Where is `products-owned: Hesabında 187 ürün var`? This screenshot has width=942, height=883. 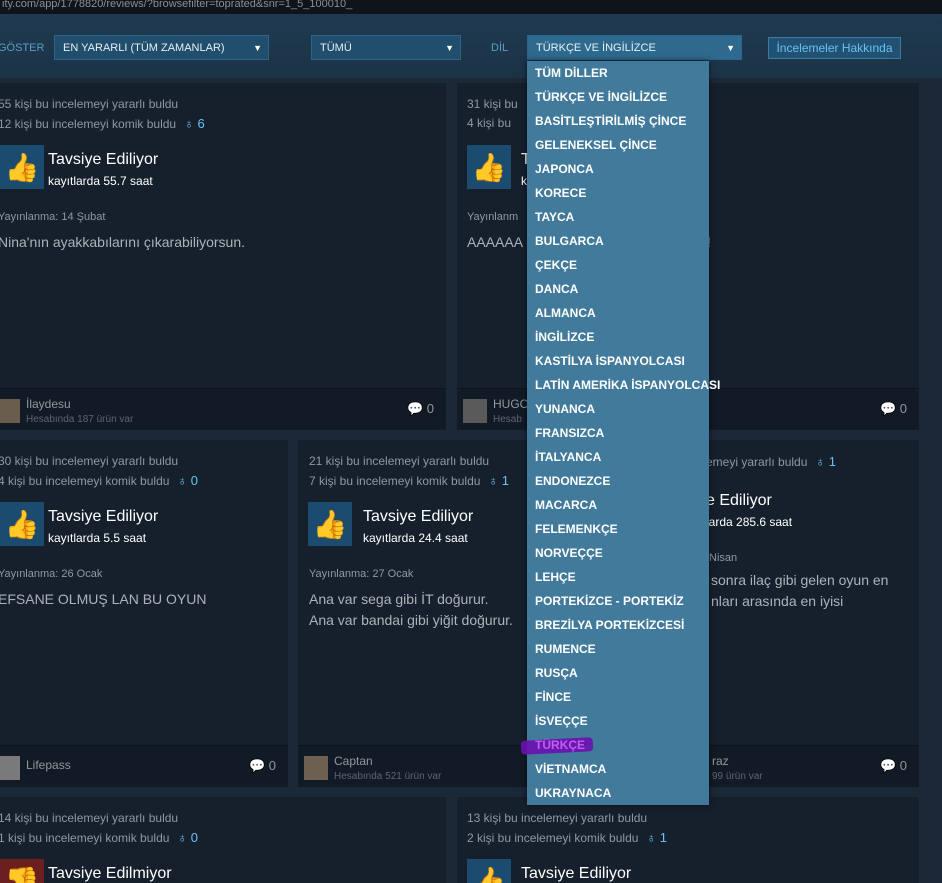
products-owned: Hesabında 187 ürün var is located at coordinates (80, 419).